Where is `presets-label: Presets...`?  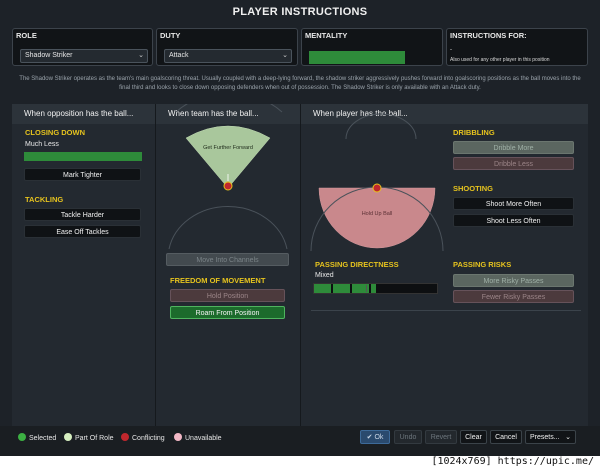
presets-label: Presets... is located at coordinates (545, 437).